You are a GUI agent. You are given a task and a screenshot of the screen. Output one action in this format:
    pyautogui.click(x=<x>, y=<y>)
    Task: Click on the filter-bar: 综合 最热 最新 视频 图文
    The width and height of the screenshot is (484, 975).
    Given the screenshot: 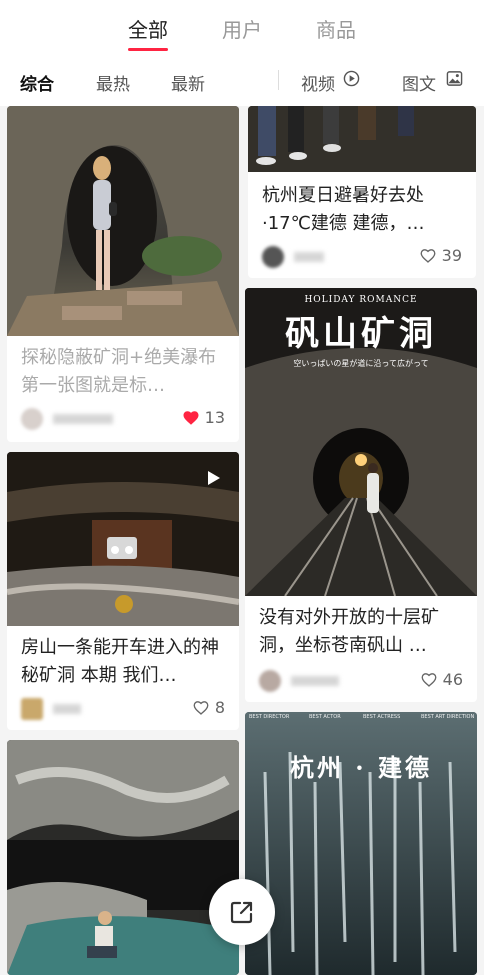 What is the action you would take?
    pyautogui.click(x=242, y=81)
    